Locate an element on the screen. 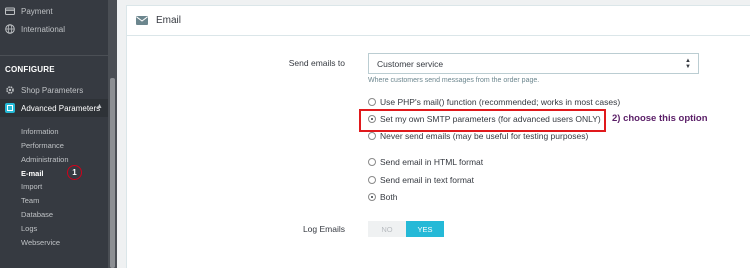 This screenshot has width=750, height=268. radio-label: Send email in HTML format is located at coordinates (432, 162).